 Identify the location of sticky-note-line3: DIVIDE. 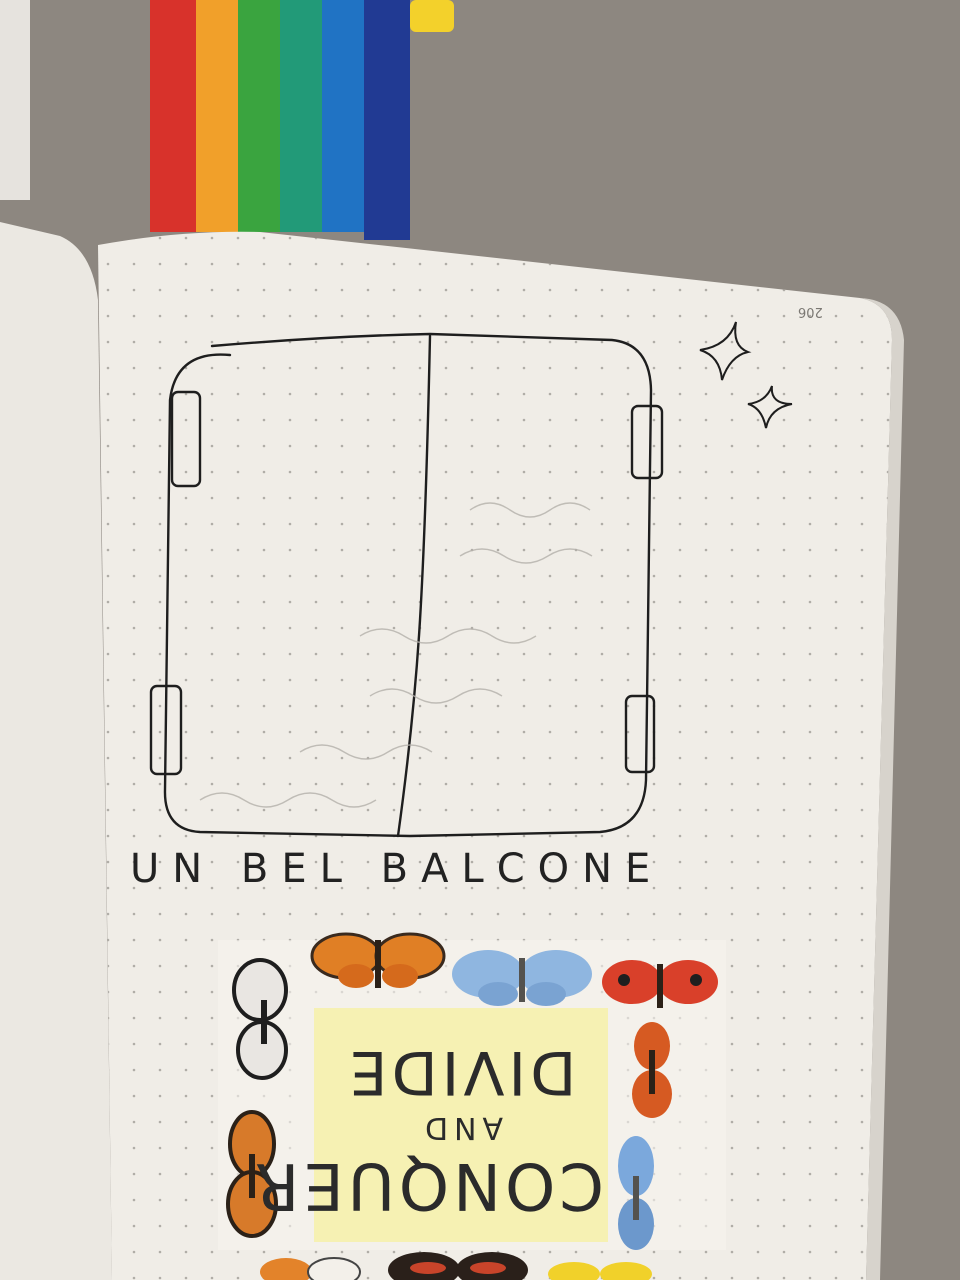
(461, 1072).